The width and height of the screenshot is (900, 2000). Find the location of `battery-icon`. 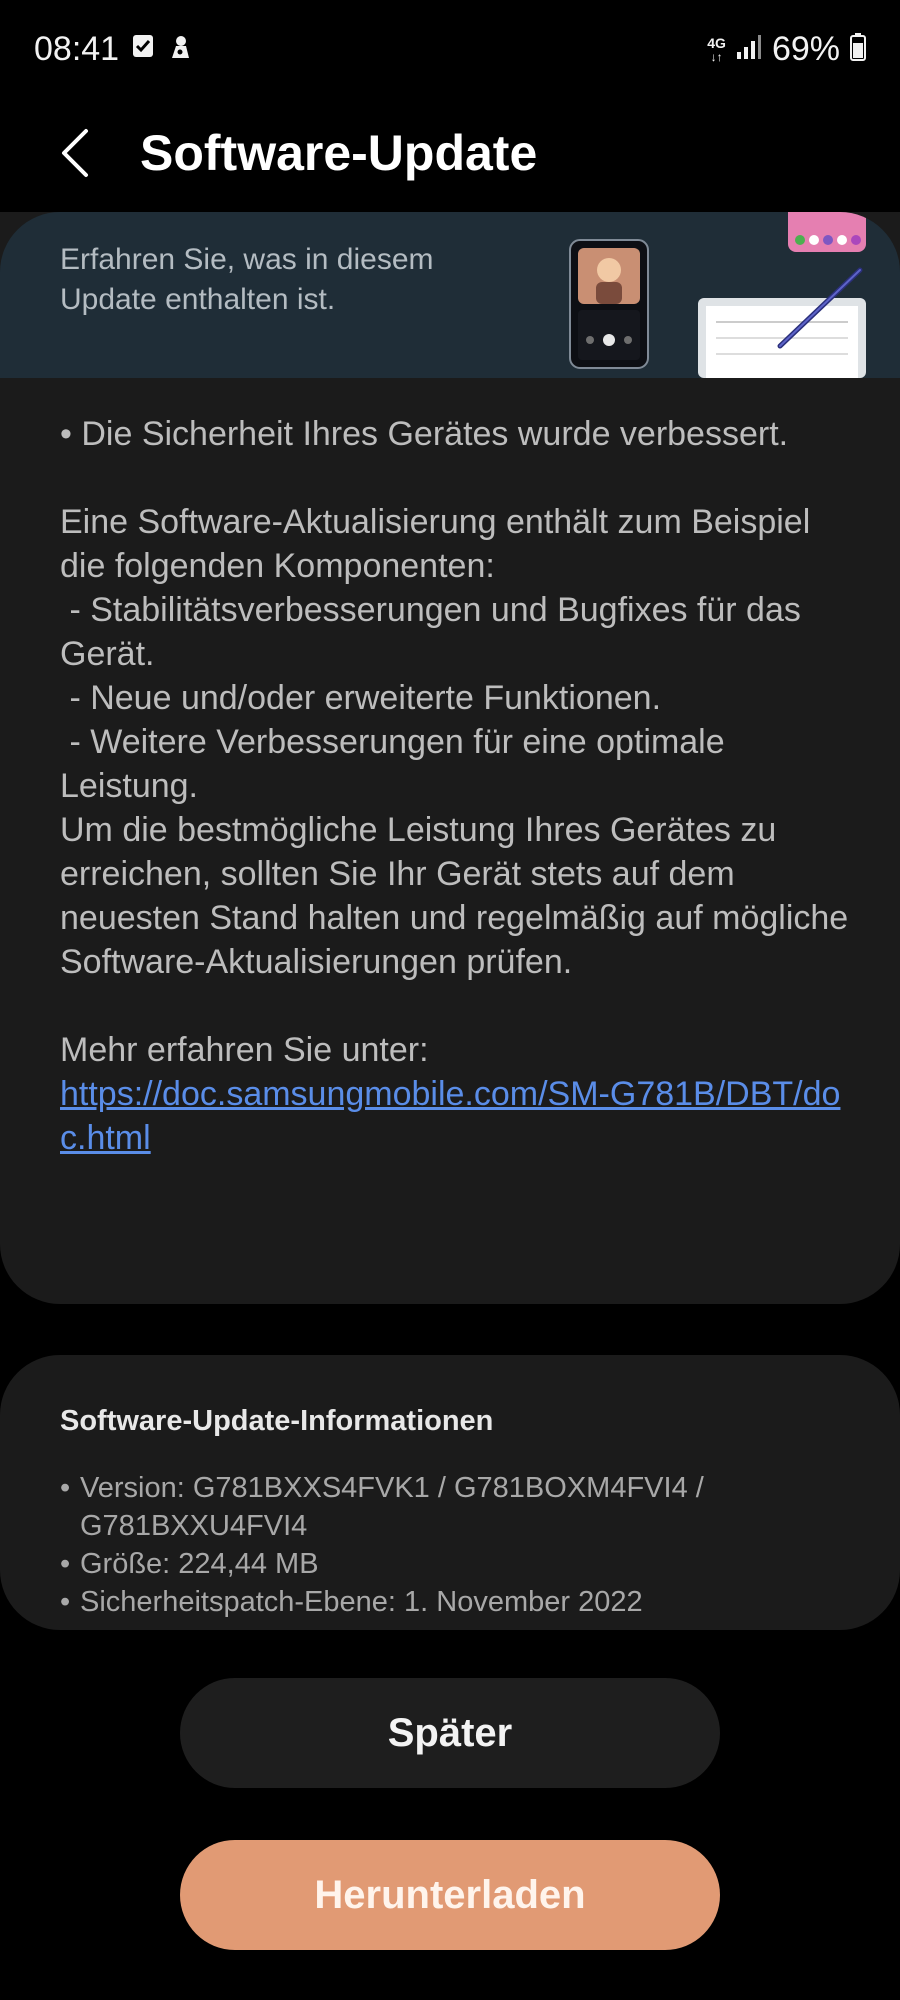

battery-icon is located at coordinates (858, 49).